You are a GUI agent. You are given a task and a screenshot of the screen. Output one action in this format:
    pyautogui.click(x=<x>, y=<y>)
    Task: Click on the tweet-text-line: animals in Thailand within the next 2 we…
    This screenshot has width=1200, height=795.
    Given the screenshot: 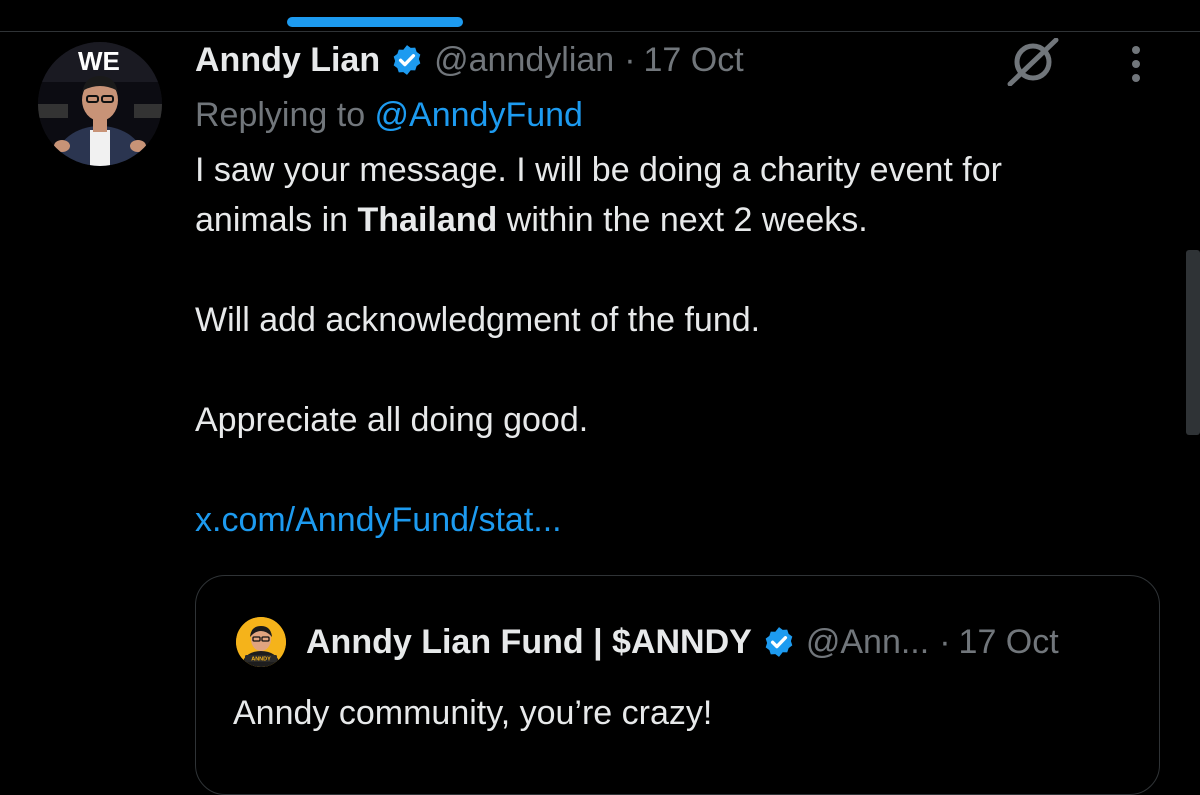 What is the action you would take?
    pyautogui.click(x=690, y=220)
    